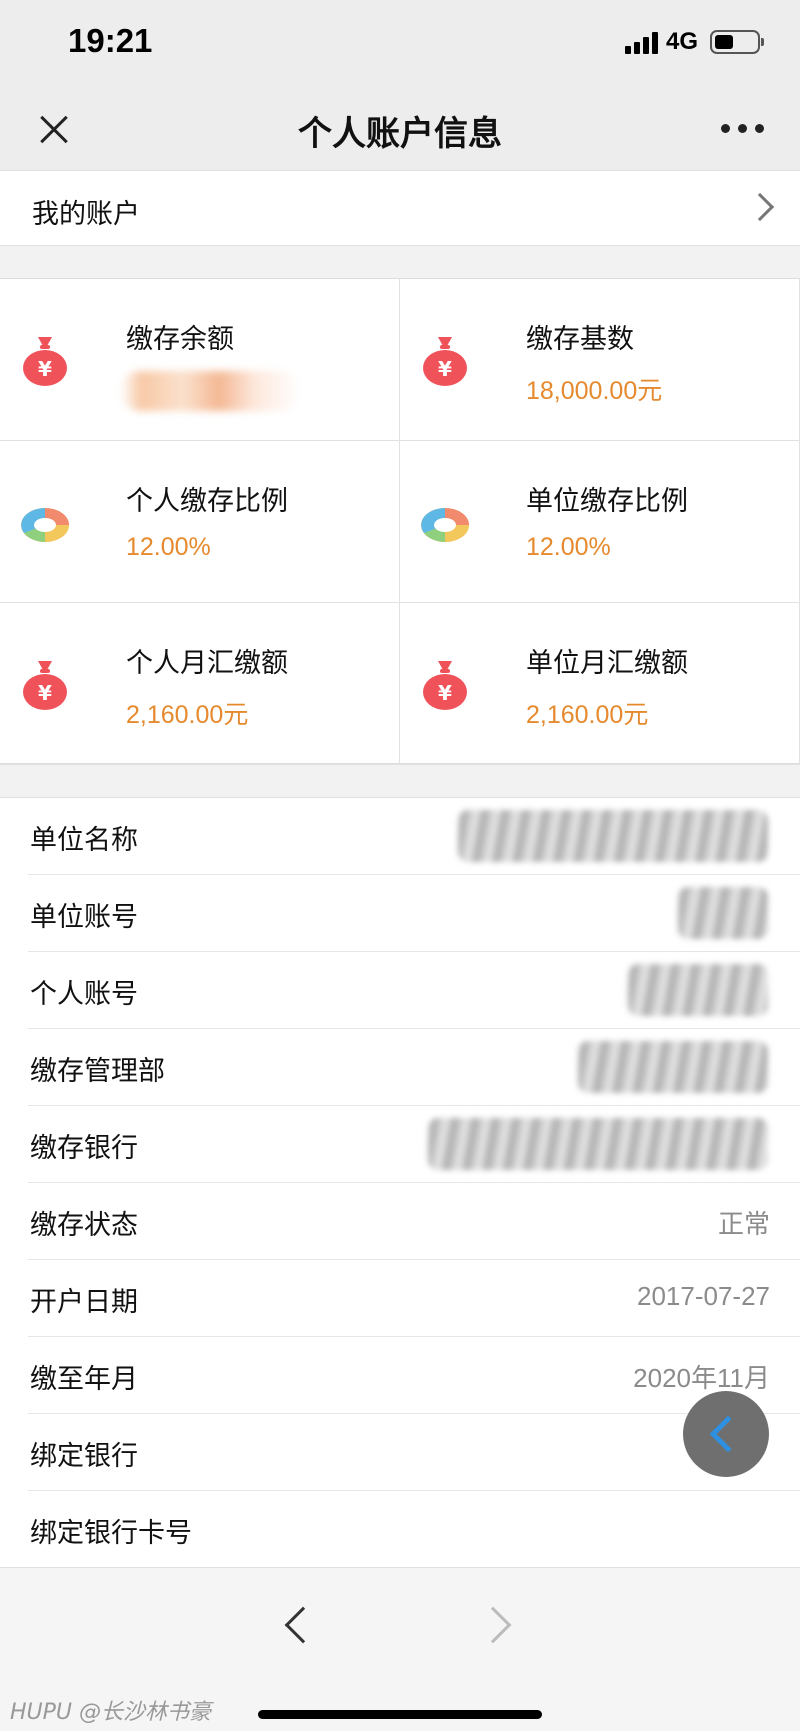  I want to click on more-icon, so click(742, 128).